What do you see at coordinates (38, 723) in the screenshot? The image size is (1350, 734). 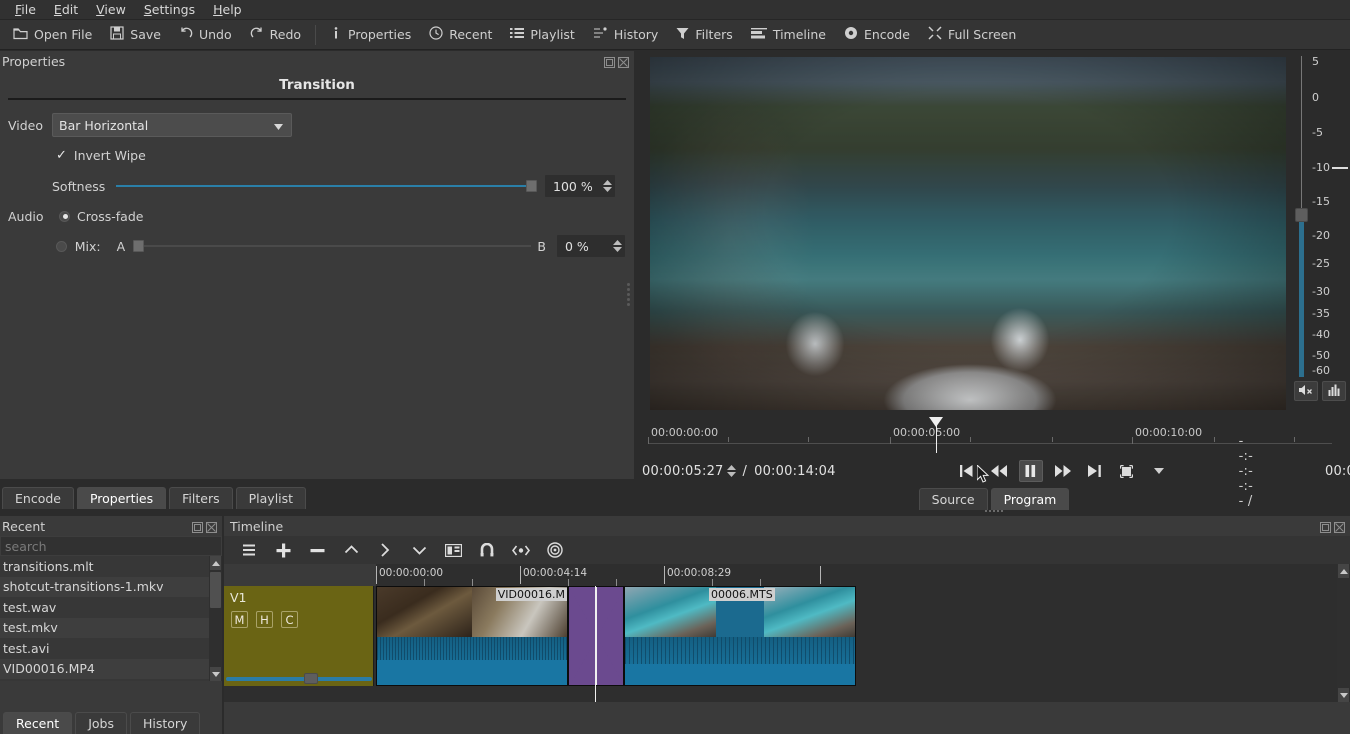 I see `tab-recent: Recent` at bounding box center [38, 723].